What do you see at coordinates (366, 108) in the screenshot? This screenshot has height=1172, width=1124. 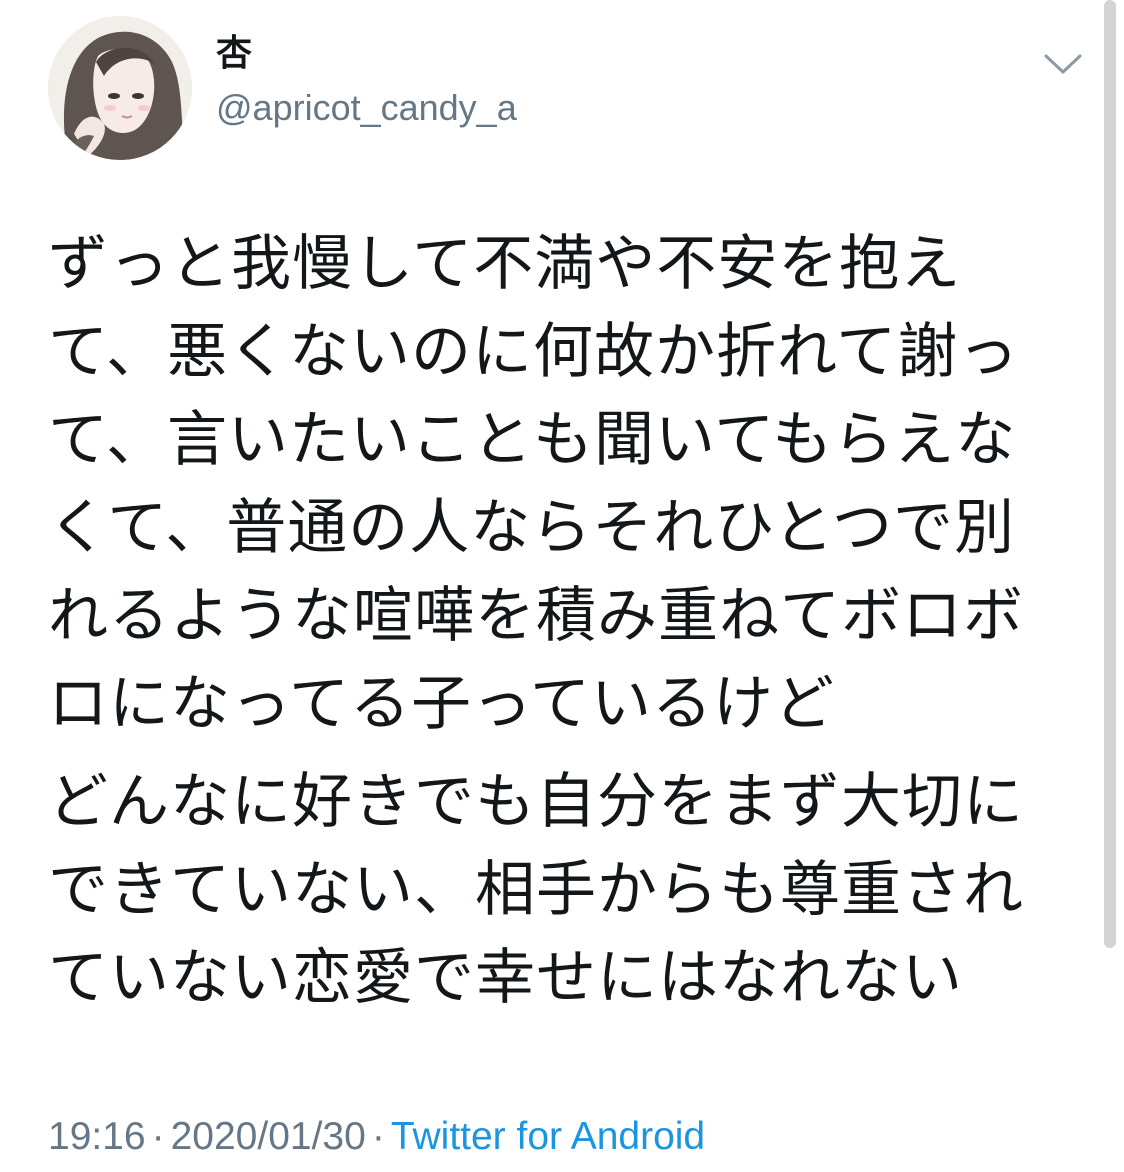 I see `user-handle: @apricot_candy_a` at bounding box center [366, 108].